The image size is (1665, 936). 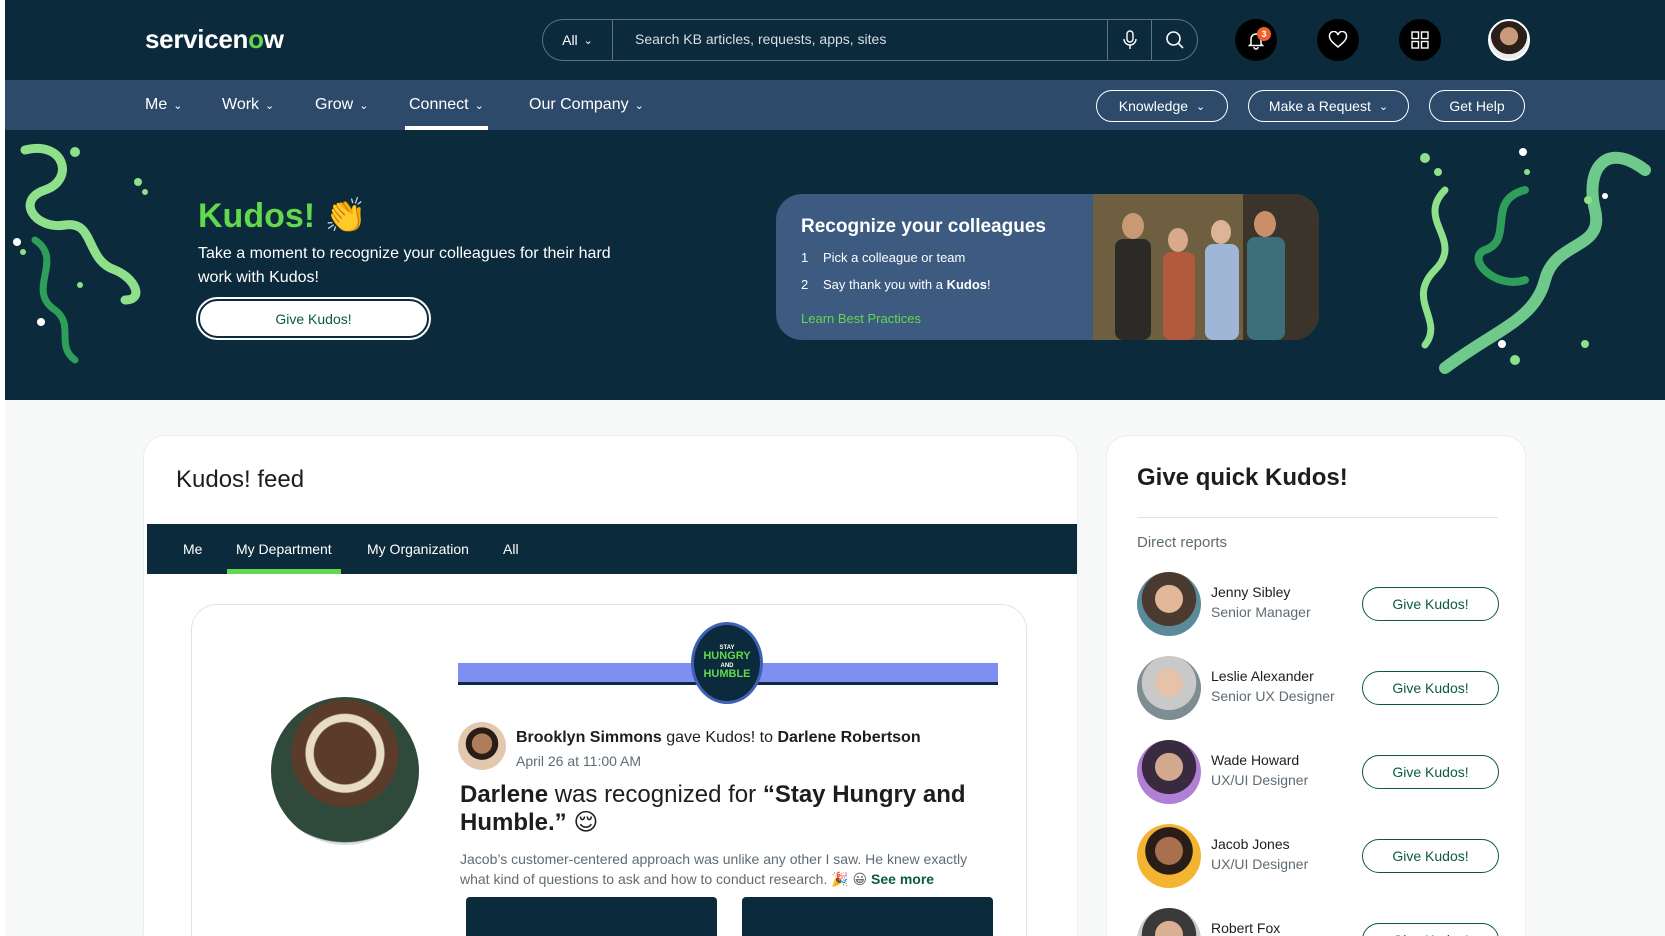 I want to click on person-name: Leslie Alexander, so click(x=1262, y=676).